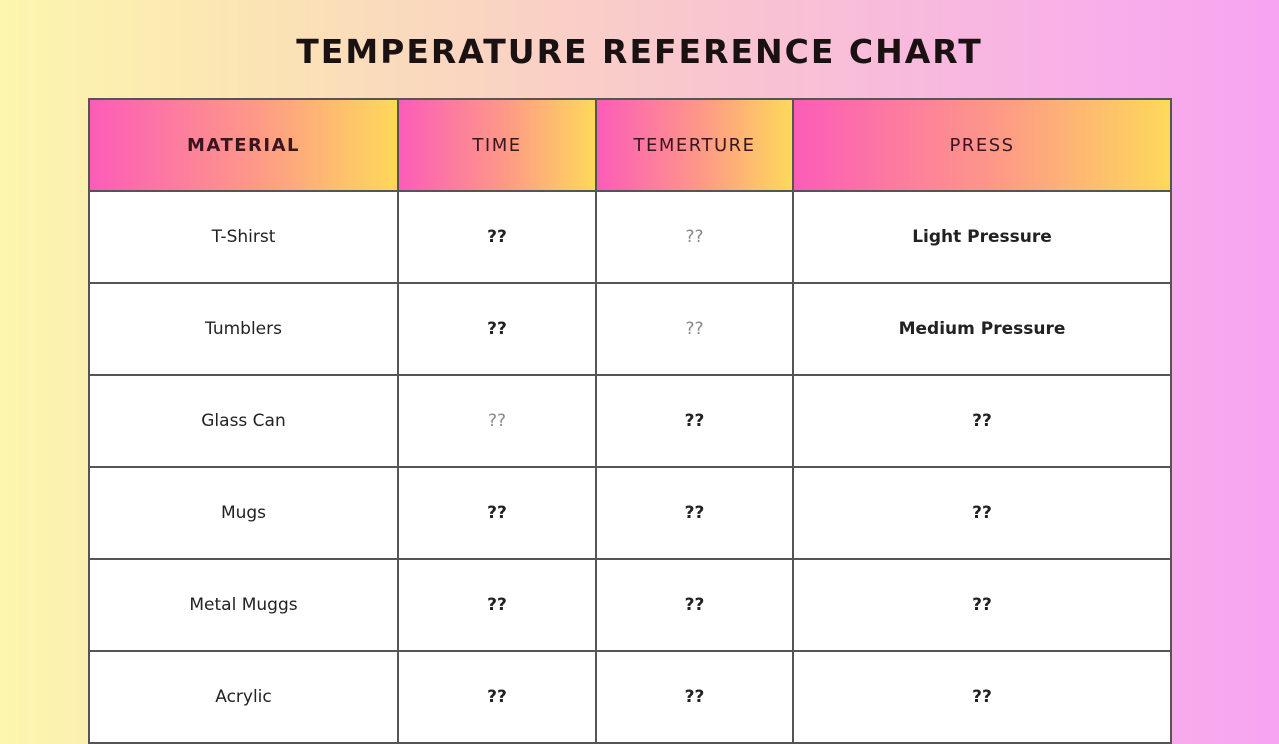  I want to click on page-title: TEMPERATURE REFERENCE CHART, so click(639, 51).